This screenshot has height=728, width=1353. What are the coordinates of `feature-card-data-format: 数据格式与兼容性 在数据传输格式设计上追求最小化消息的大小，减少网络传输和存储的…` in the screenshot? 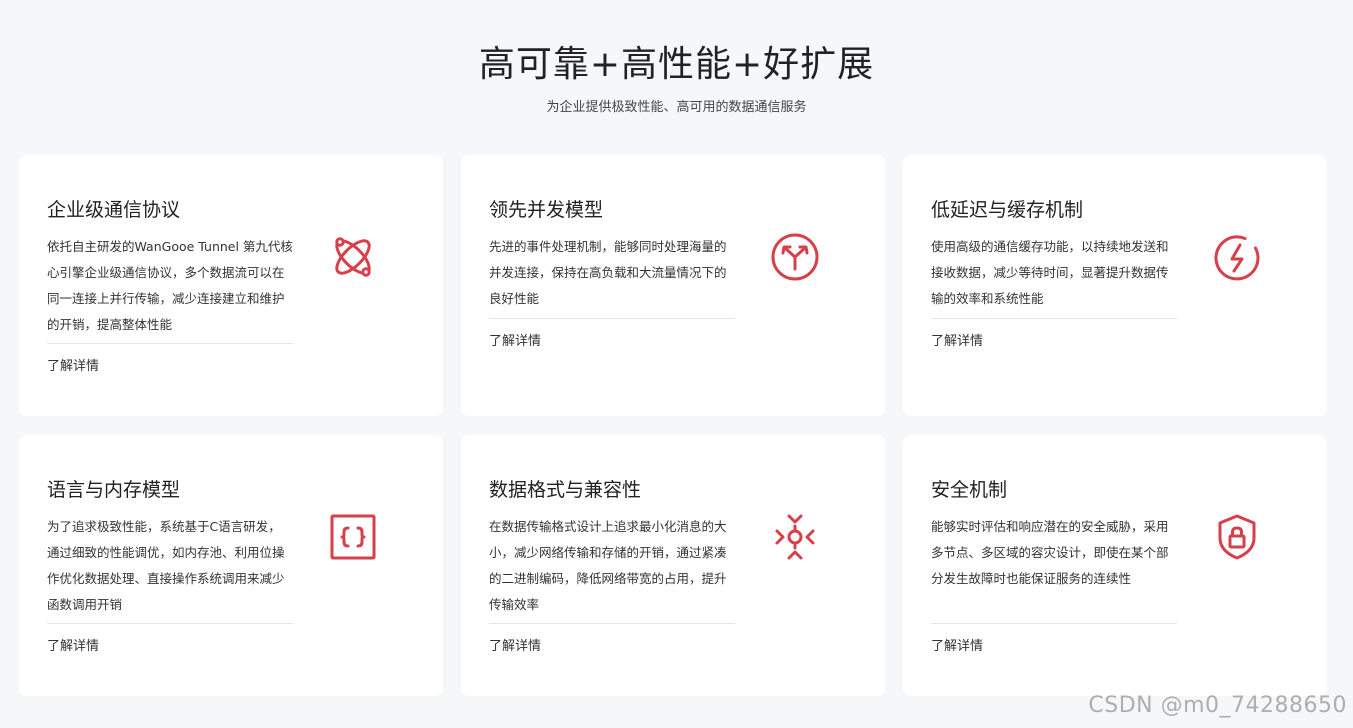 It's located at (673, 565).